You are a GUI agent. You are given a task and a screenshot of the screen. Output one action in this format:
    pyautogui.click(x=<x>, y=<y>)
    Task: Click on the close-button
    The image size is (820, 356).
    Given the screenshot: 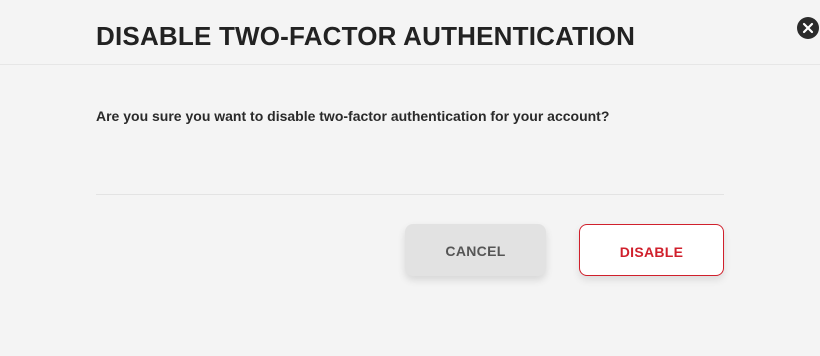 What is the action you would take?
    pyautogui.click(x=808, y=28)
    